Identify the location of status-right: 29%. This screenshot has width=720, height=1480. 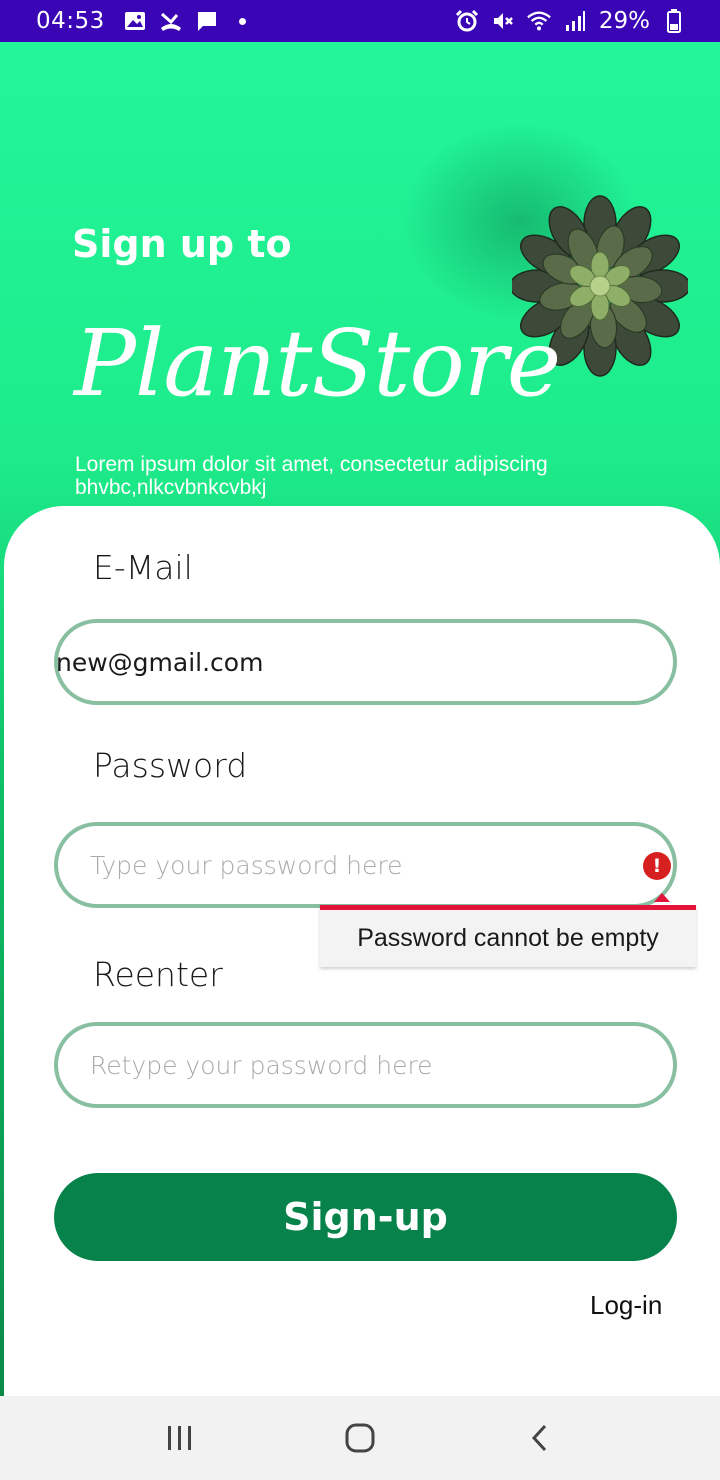
(570, 21).